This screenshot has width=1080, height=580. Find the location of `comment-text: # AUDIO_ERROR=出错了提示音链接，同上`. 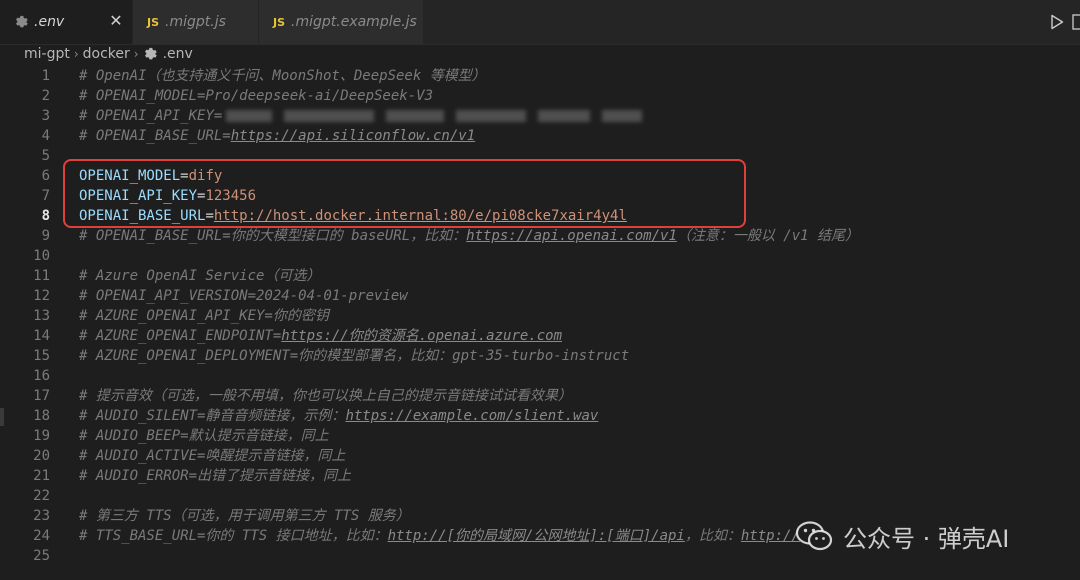

comment-text: # AUDIO_ERROR=出错了提示音链接，同上 is located at coordinates (215, 476).